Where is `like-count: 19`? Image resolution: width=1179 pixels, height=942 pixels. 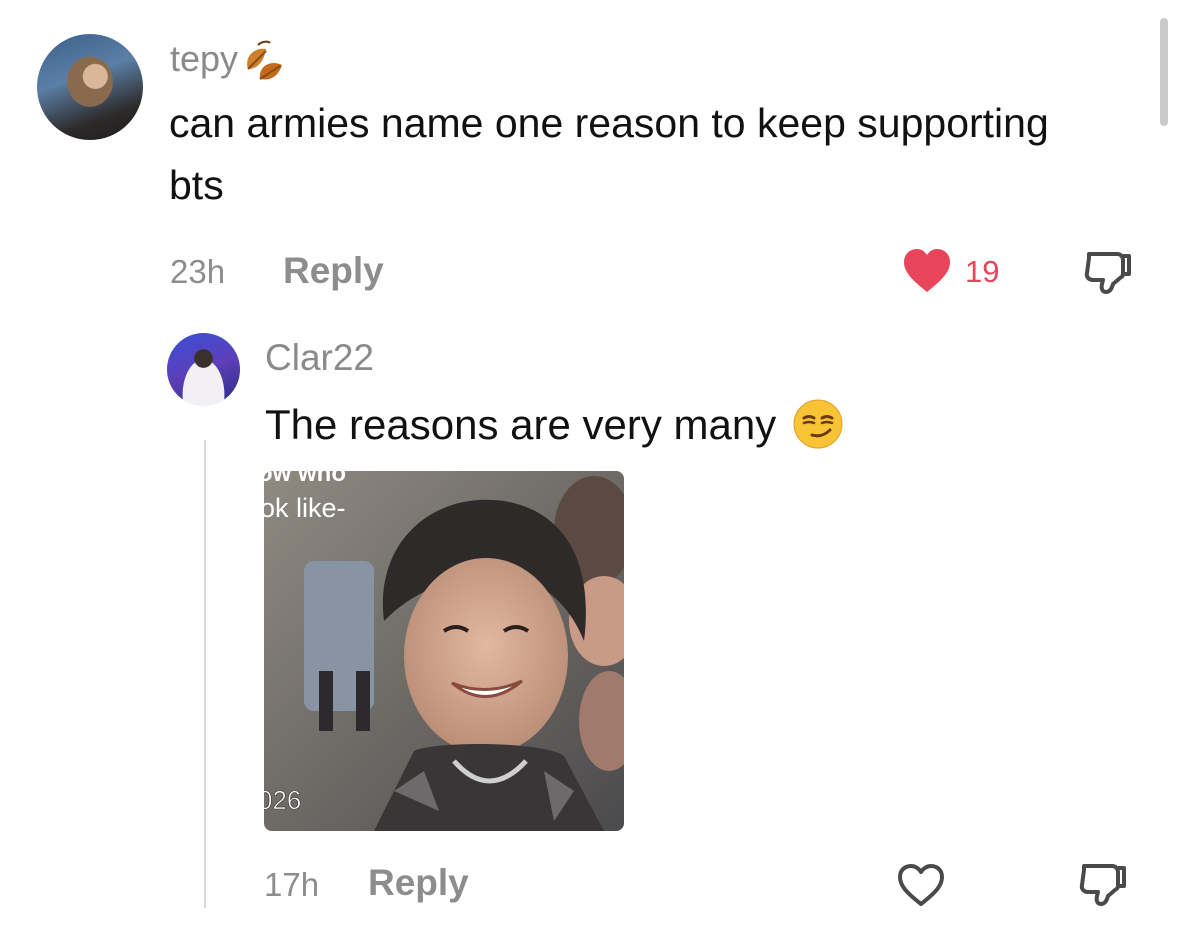
like-count: 19 is located at coordinates (982, 271).